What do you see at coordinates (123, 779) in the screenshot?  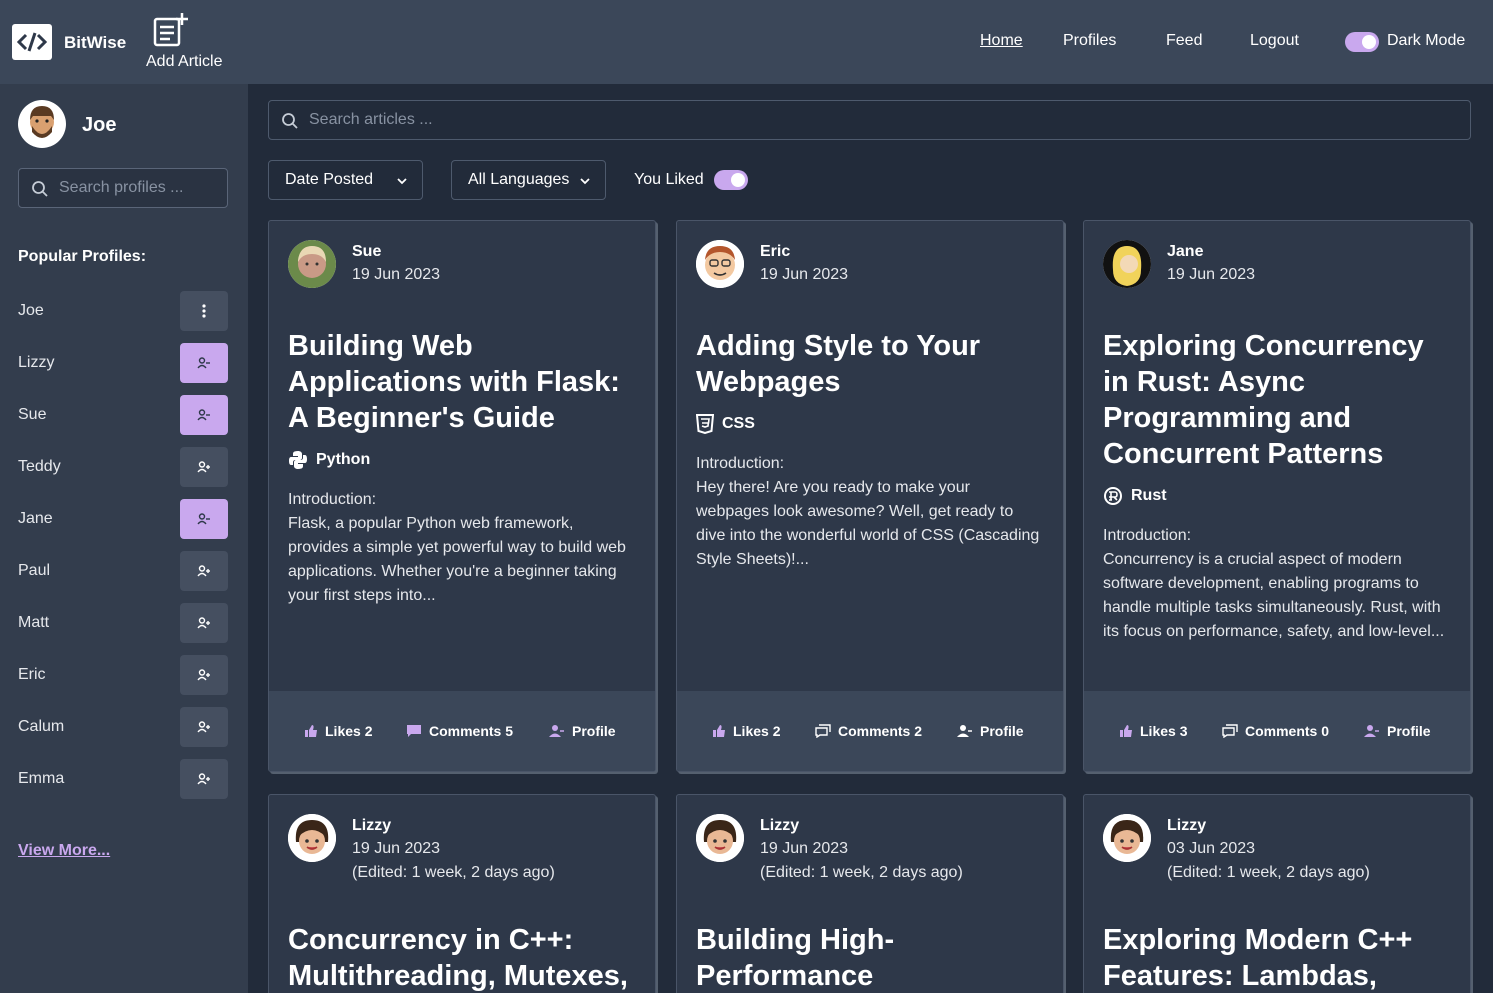 I see `profile-row: Emma` at bounding box center [123, 779].